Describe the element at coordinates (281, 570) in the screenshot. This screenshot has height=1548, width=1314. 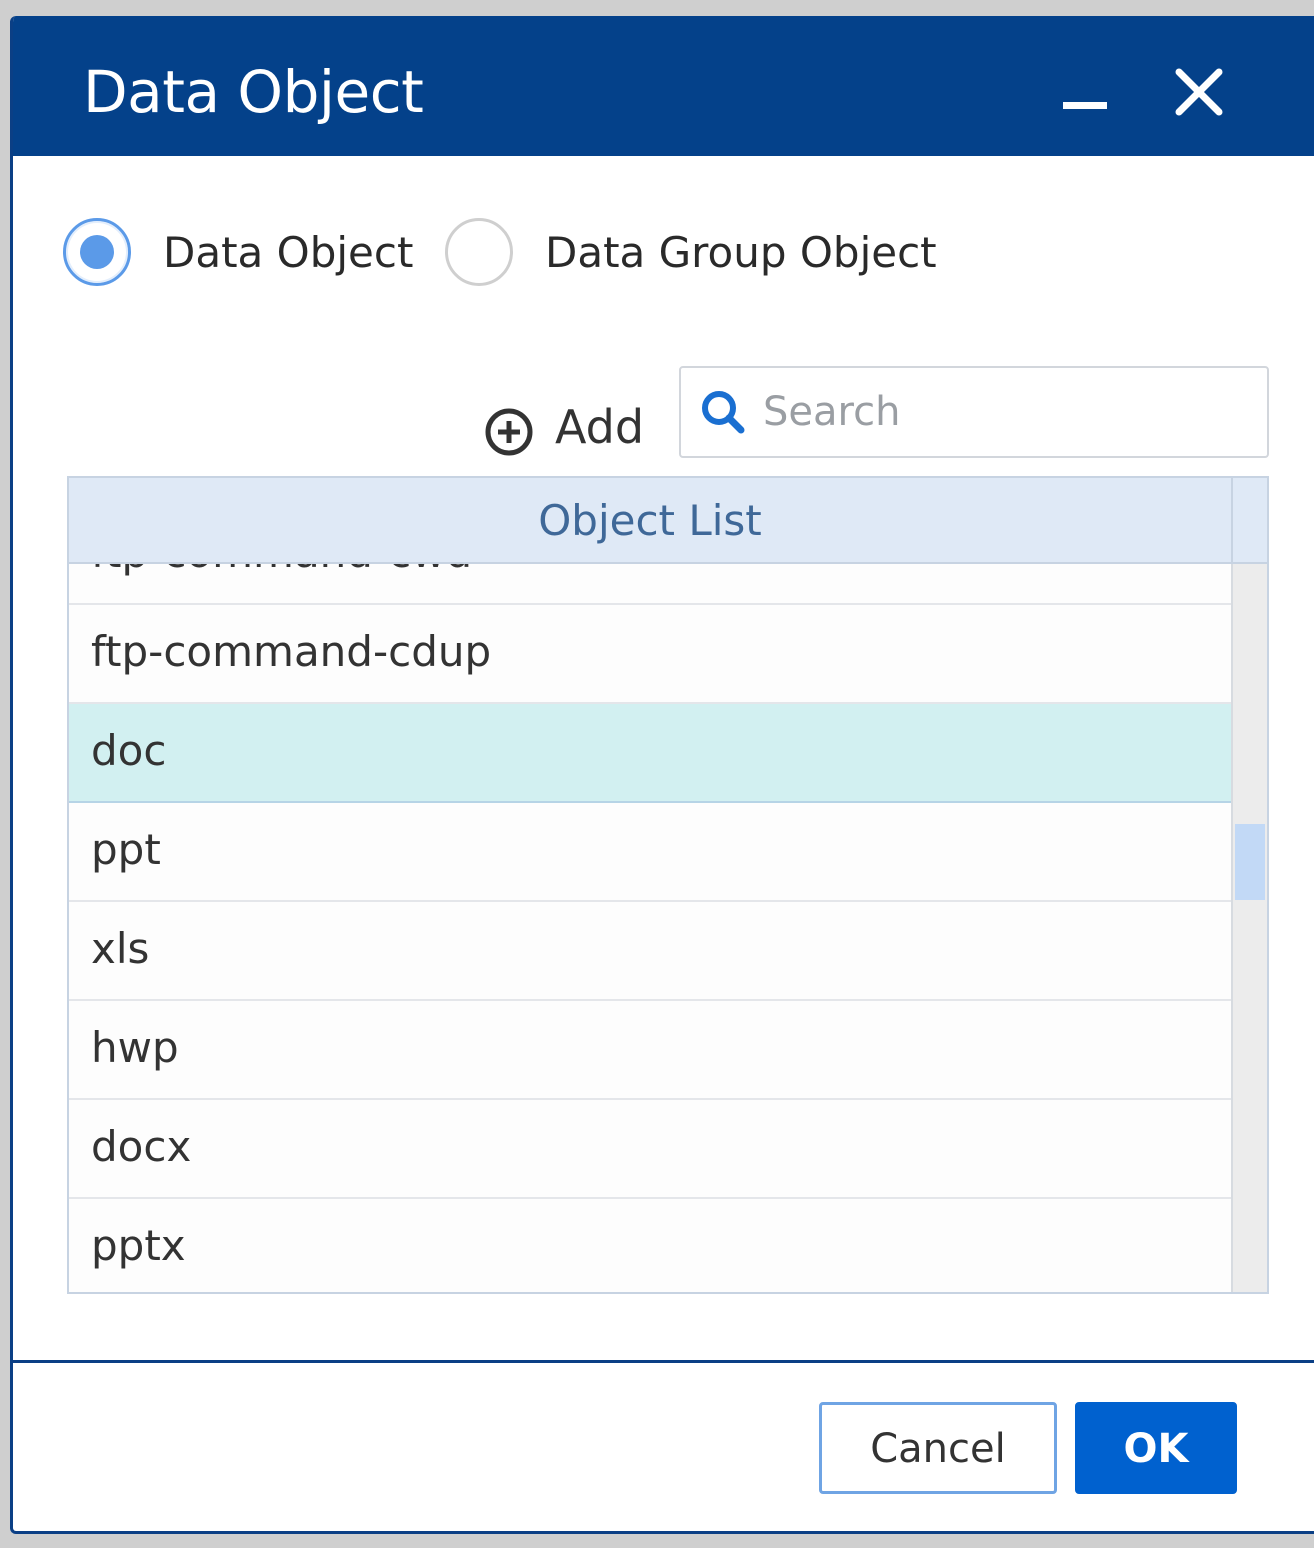
I see `list-item-label: ftp-command-cwd` at that location.